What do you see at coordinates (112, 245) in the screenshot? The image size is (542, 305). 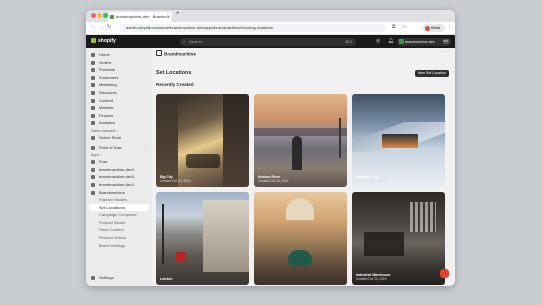 I see `sidebar-item-label: Brand Settings` at bounding box center [112, 245].